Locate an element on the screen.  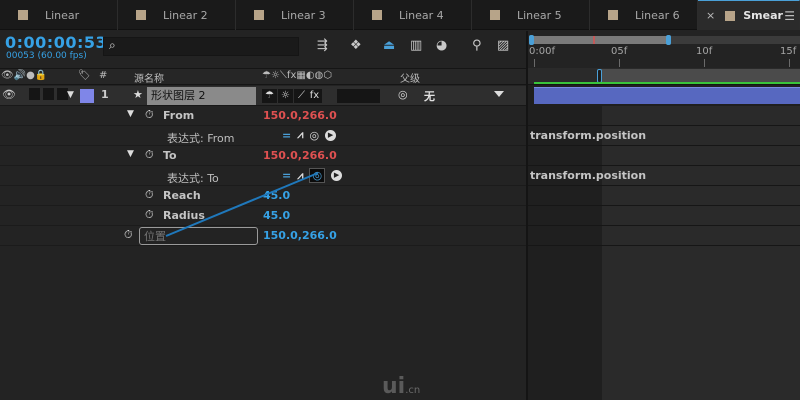
work-area-render-line is located at coordinates (667, 83).